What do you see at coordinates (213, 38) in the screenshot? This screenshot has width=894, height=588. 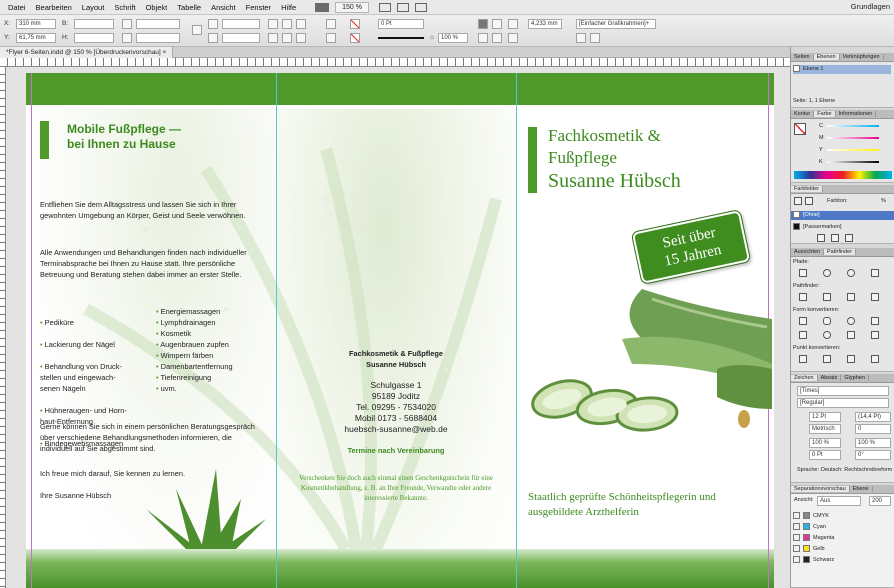 I see `shear-icon` at bounding box center [213, 38].